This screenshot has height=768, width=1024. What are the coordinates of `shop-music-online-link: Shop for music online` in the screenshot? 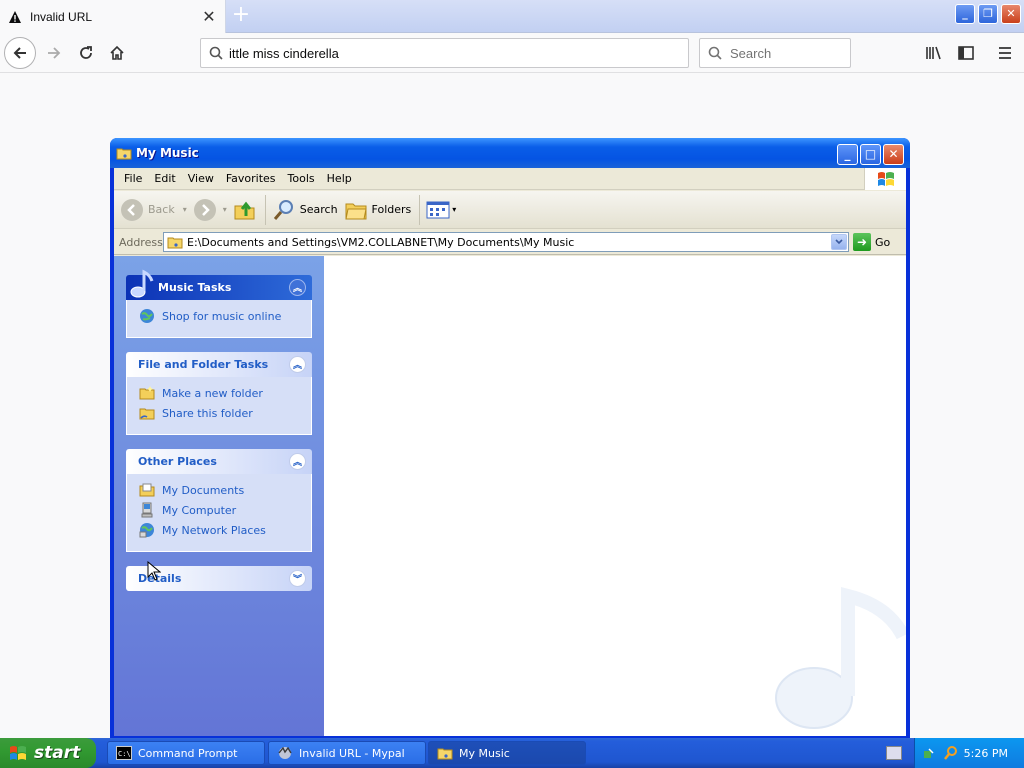 It's located at (225, 316).